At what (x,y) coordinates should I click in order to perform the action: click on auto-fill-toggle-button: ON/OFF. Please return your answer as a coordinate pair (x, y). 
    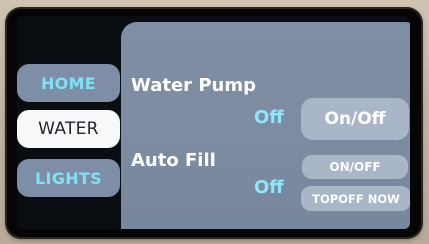
    Looking at the image, I should click on (355, 167).